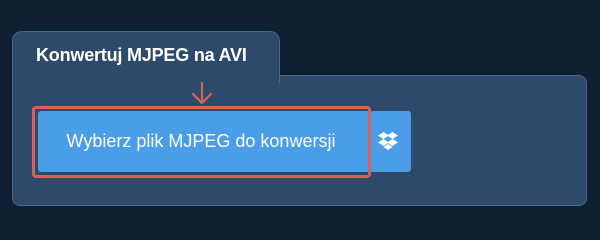 This screenshot has height=240, width=600. Describe the element at coordinates (202, 93) in the screenshot. I see `arrow-down-icon` at that location.